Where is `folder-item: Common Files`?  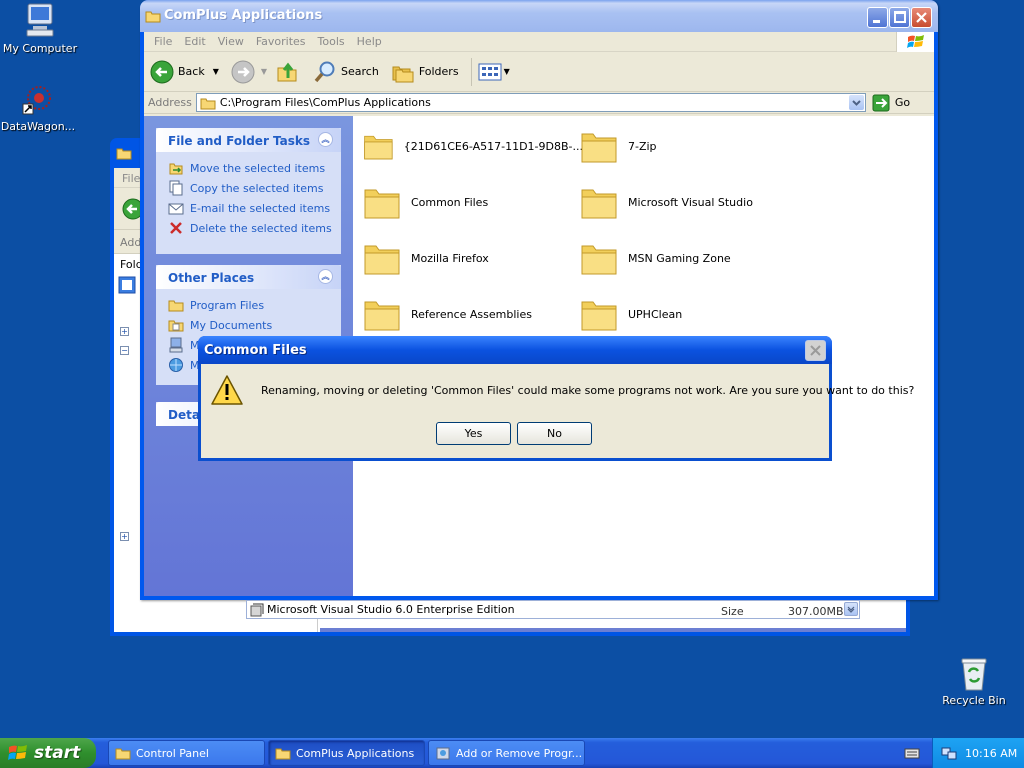
folder-item: Common Files is located at coordinates (473, 202).